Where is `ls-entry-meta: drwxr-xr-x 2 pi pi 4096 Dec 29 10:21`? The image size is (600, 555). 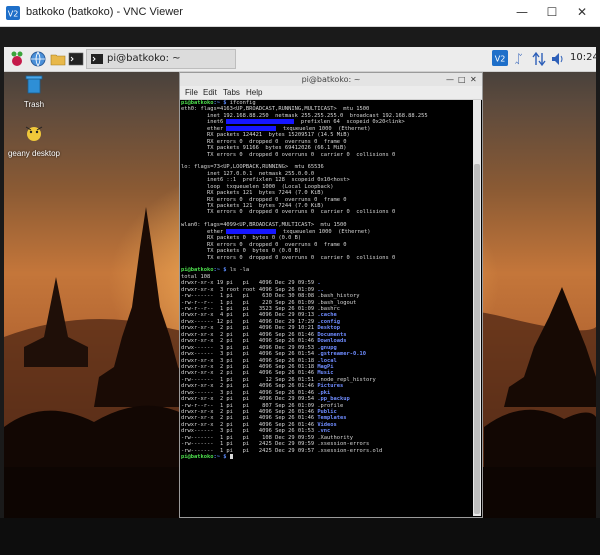 ls-entry-meta: drwxr-xr-x 2 pi pi 4096 Dec 29 10:21 is located at coordinates (249, 328).